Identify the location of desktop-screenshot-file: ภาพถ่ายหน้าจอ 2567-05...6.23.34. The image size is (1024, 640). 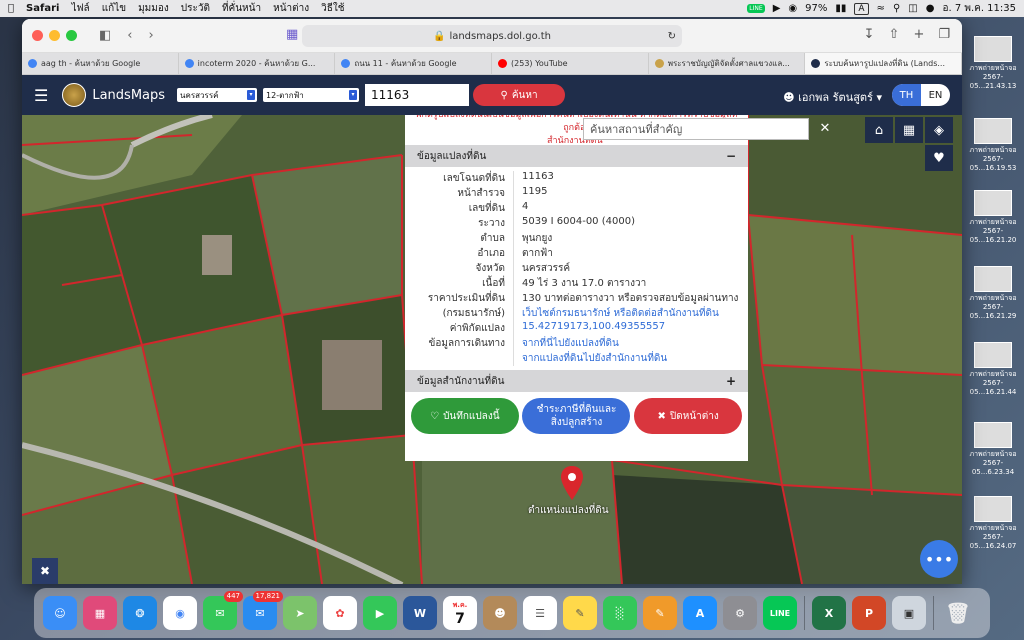
(993, 449).